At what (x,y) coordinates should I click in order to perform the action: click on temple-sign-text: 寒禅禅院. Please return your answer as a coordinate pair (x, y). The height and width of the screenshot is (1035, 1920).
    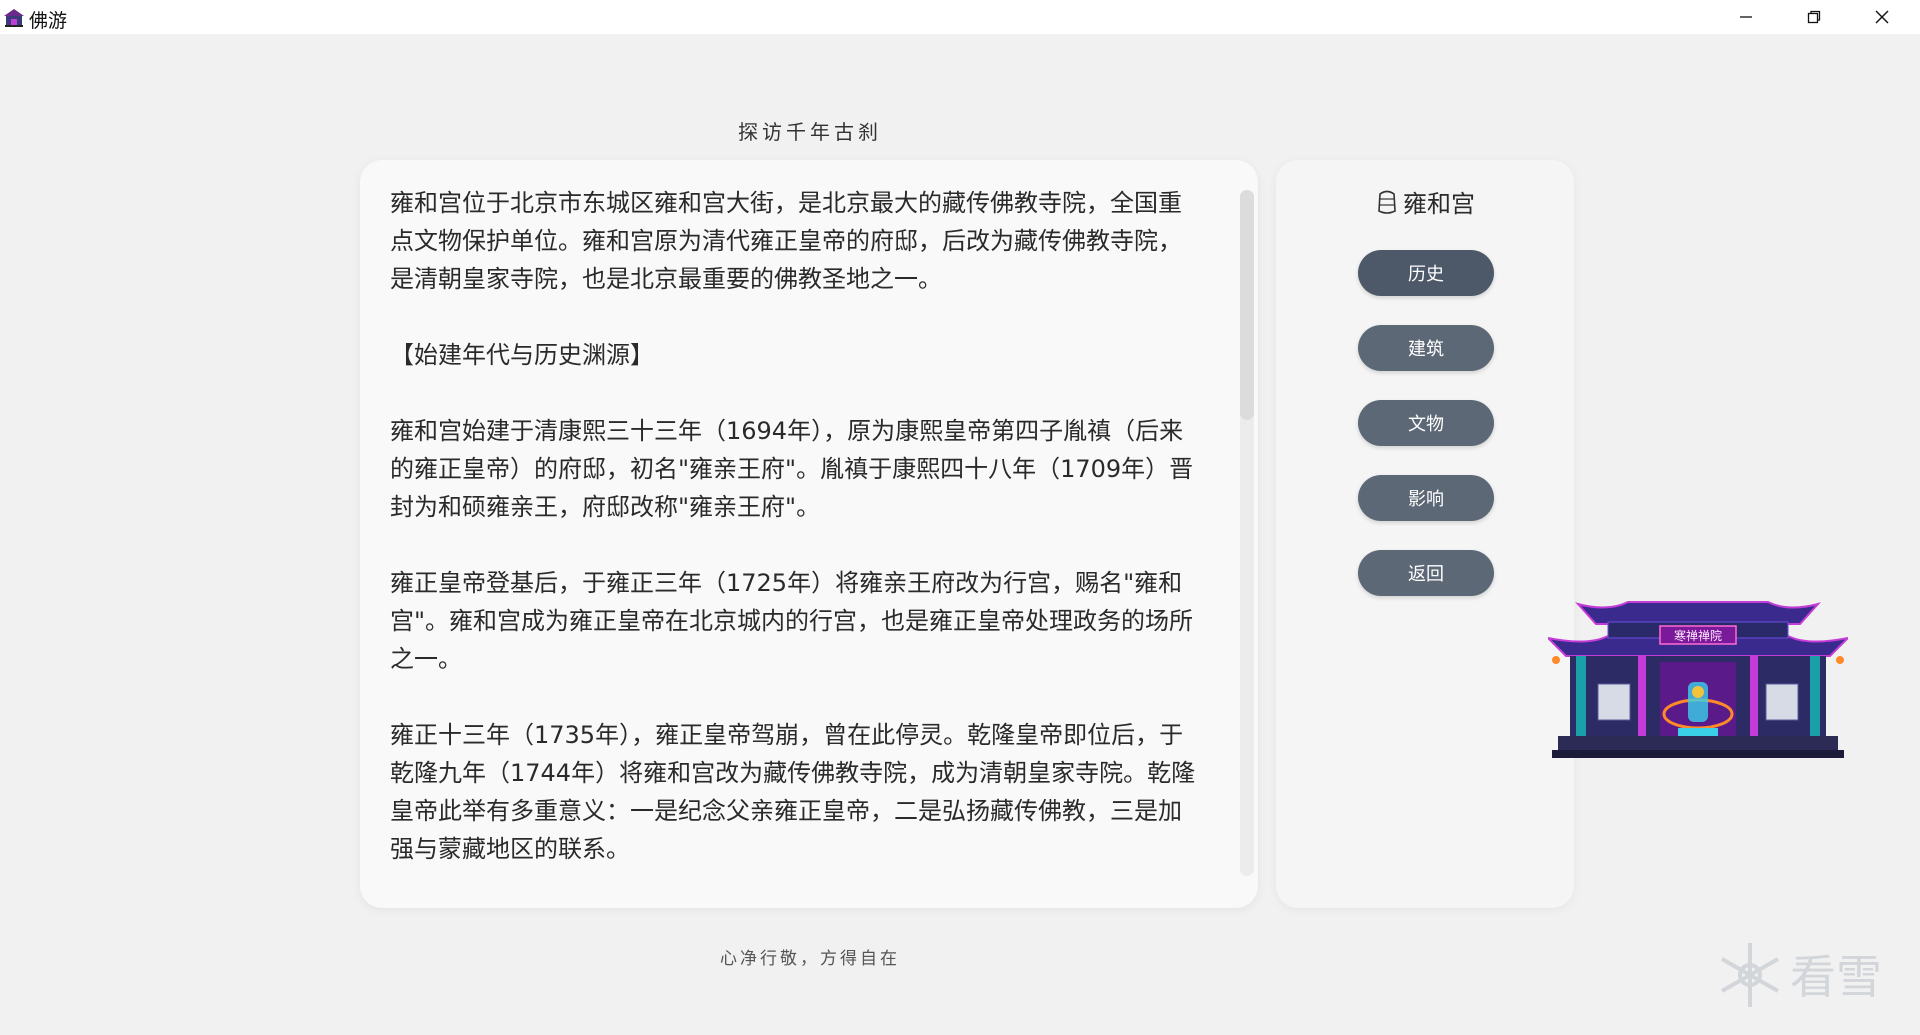
    Looking at the image, I should click on (1698, 635).